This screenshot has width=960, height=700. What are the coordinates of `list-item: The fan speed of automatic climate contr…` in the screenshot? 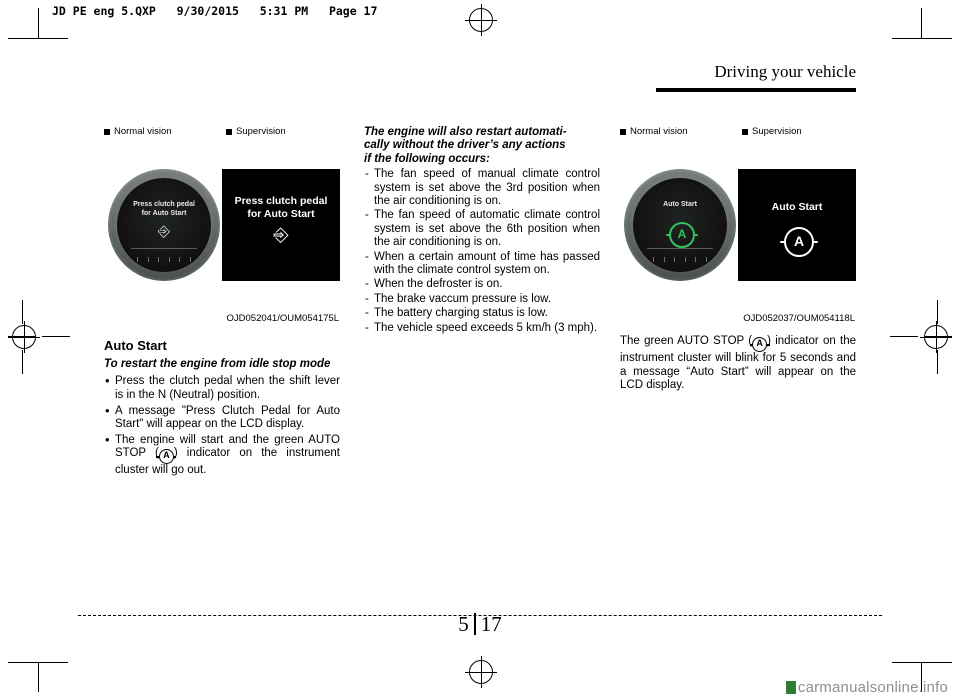 It's located at (482, 229).